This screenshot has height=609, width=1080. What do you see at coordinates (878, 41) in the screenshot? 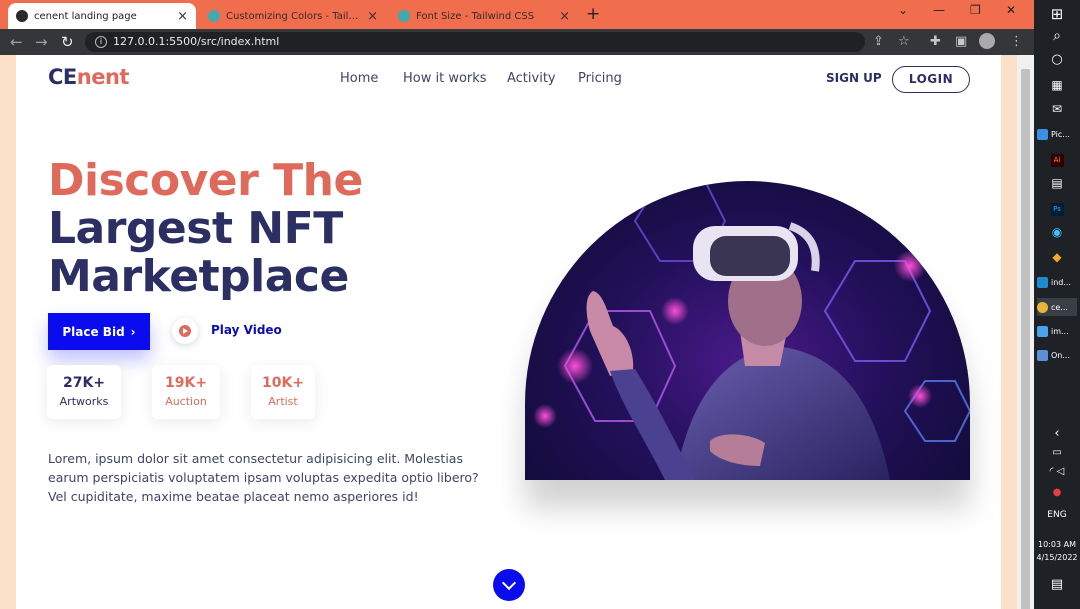
I see `share-icon: ⇪` at bounding box center [878, 41].